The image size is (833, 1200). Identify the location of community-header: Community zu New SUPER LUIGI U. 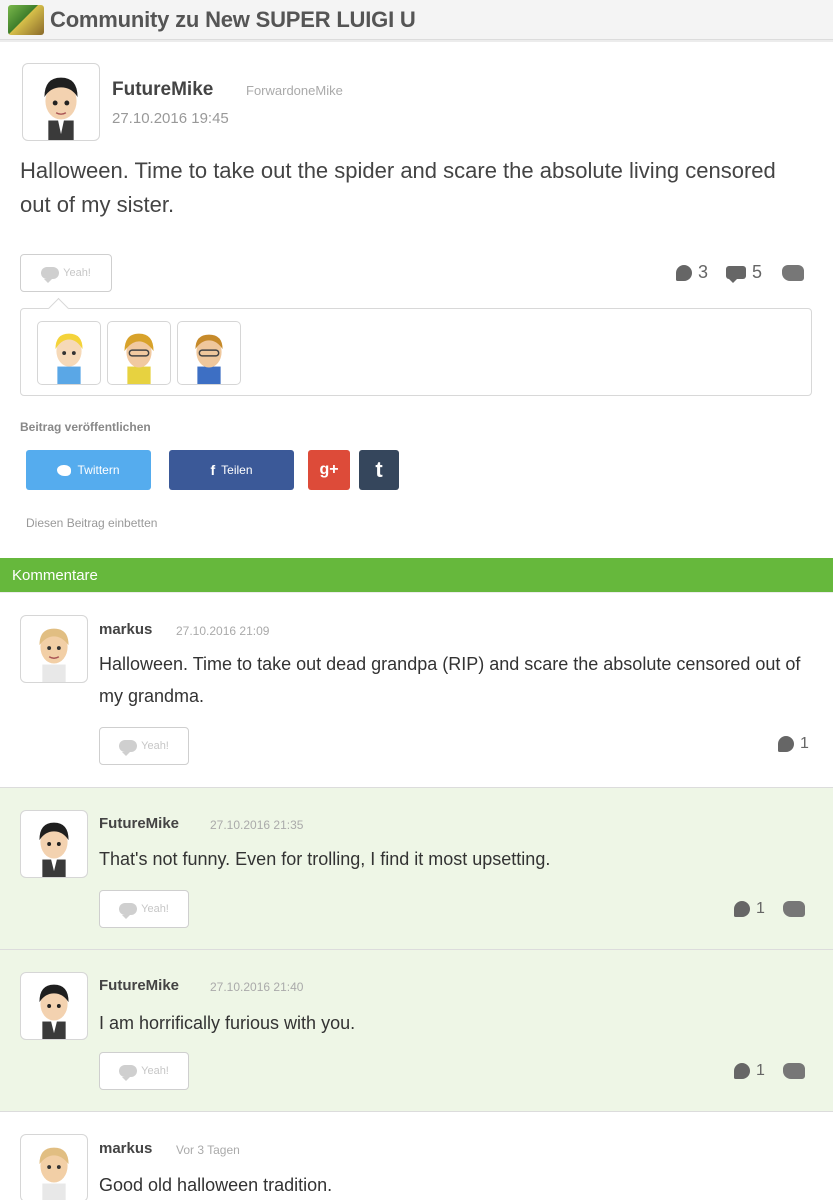
(416, 20).